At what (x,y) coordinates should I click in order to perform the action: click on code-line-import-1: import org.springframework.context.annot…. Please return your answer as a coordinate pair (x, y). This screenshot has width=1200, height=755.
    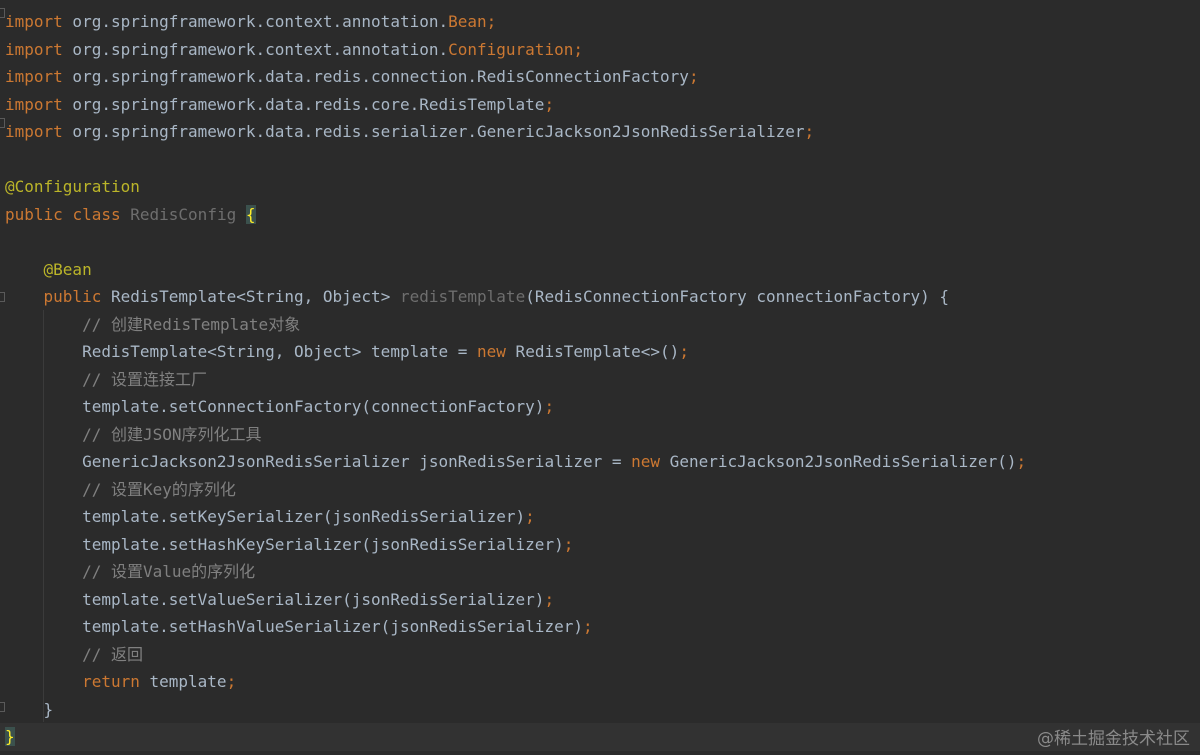
    Looking at the image, I should click on (600, 22).